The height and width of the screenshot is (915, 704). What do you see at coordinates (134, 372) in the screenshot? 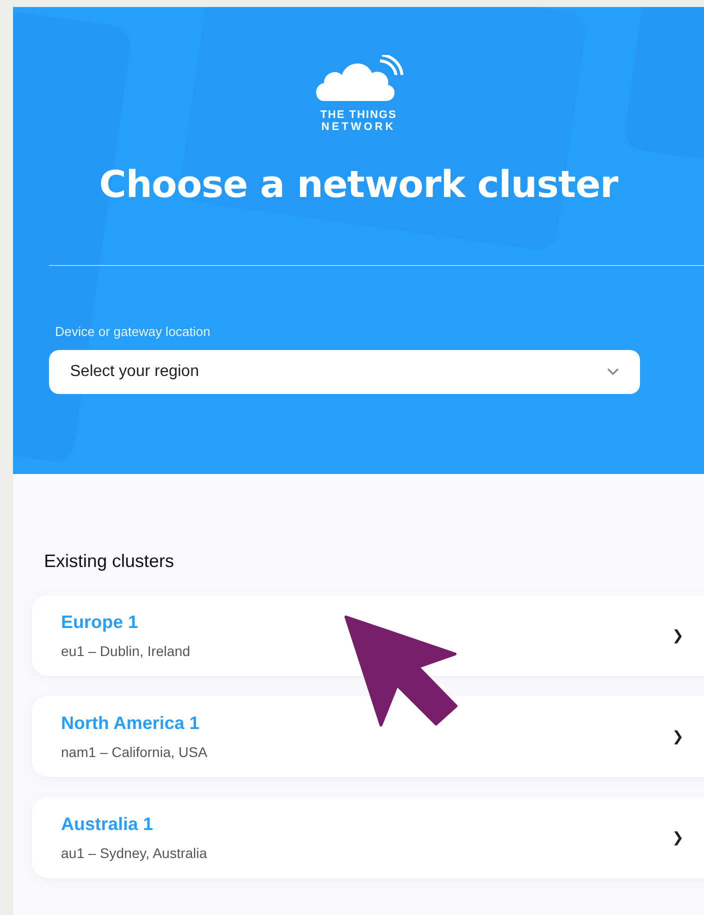
I see `select-placeholder: Select your region` at bounding box center [134, 372].